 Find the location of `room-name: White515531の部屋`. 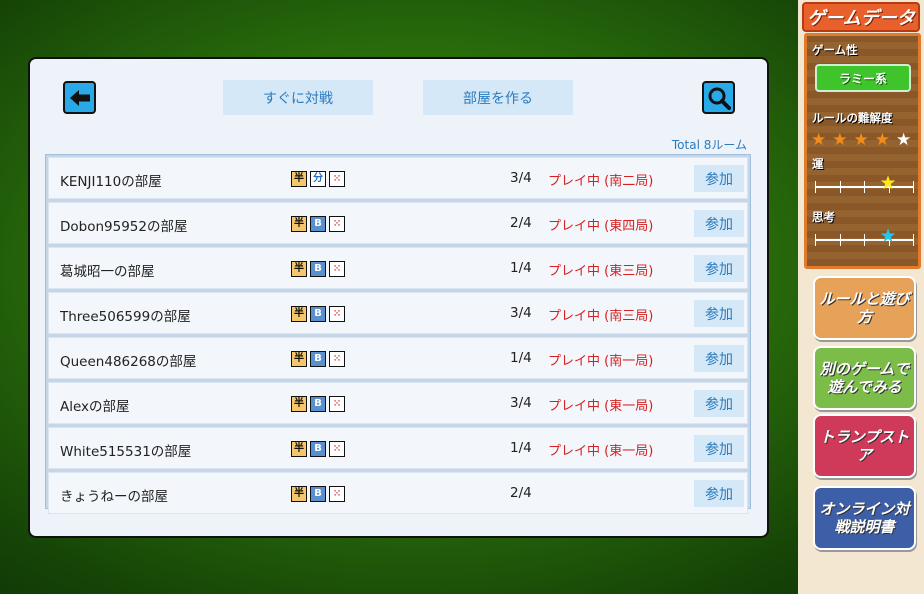

room-name: White515531の部屋 is located at coordinates (126, 452).